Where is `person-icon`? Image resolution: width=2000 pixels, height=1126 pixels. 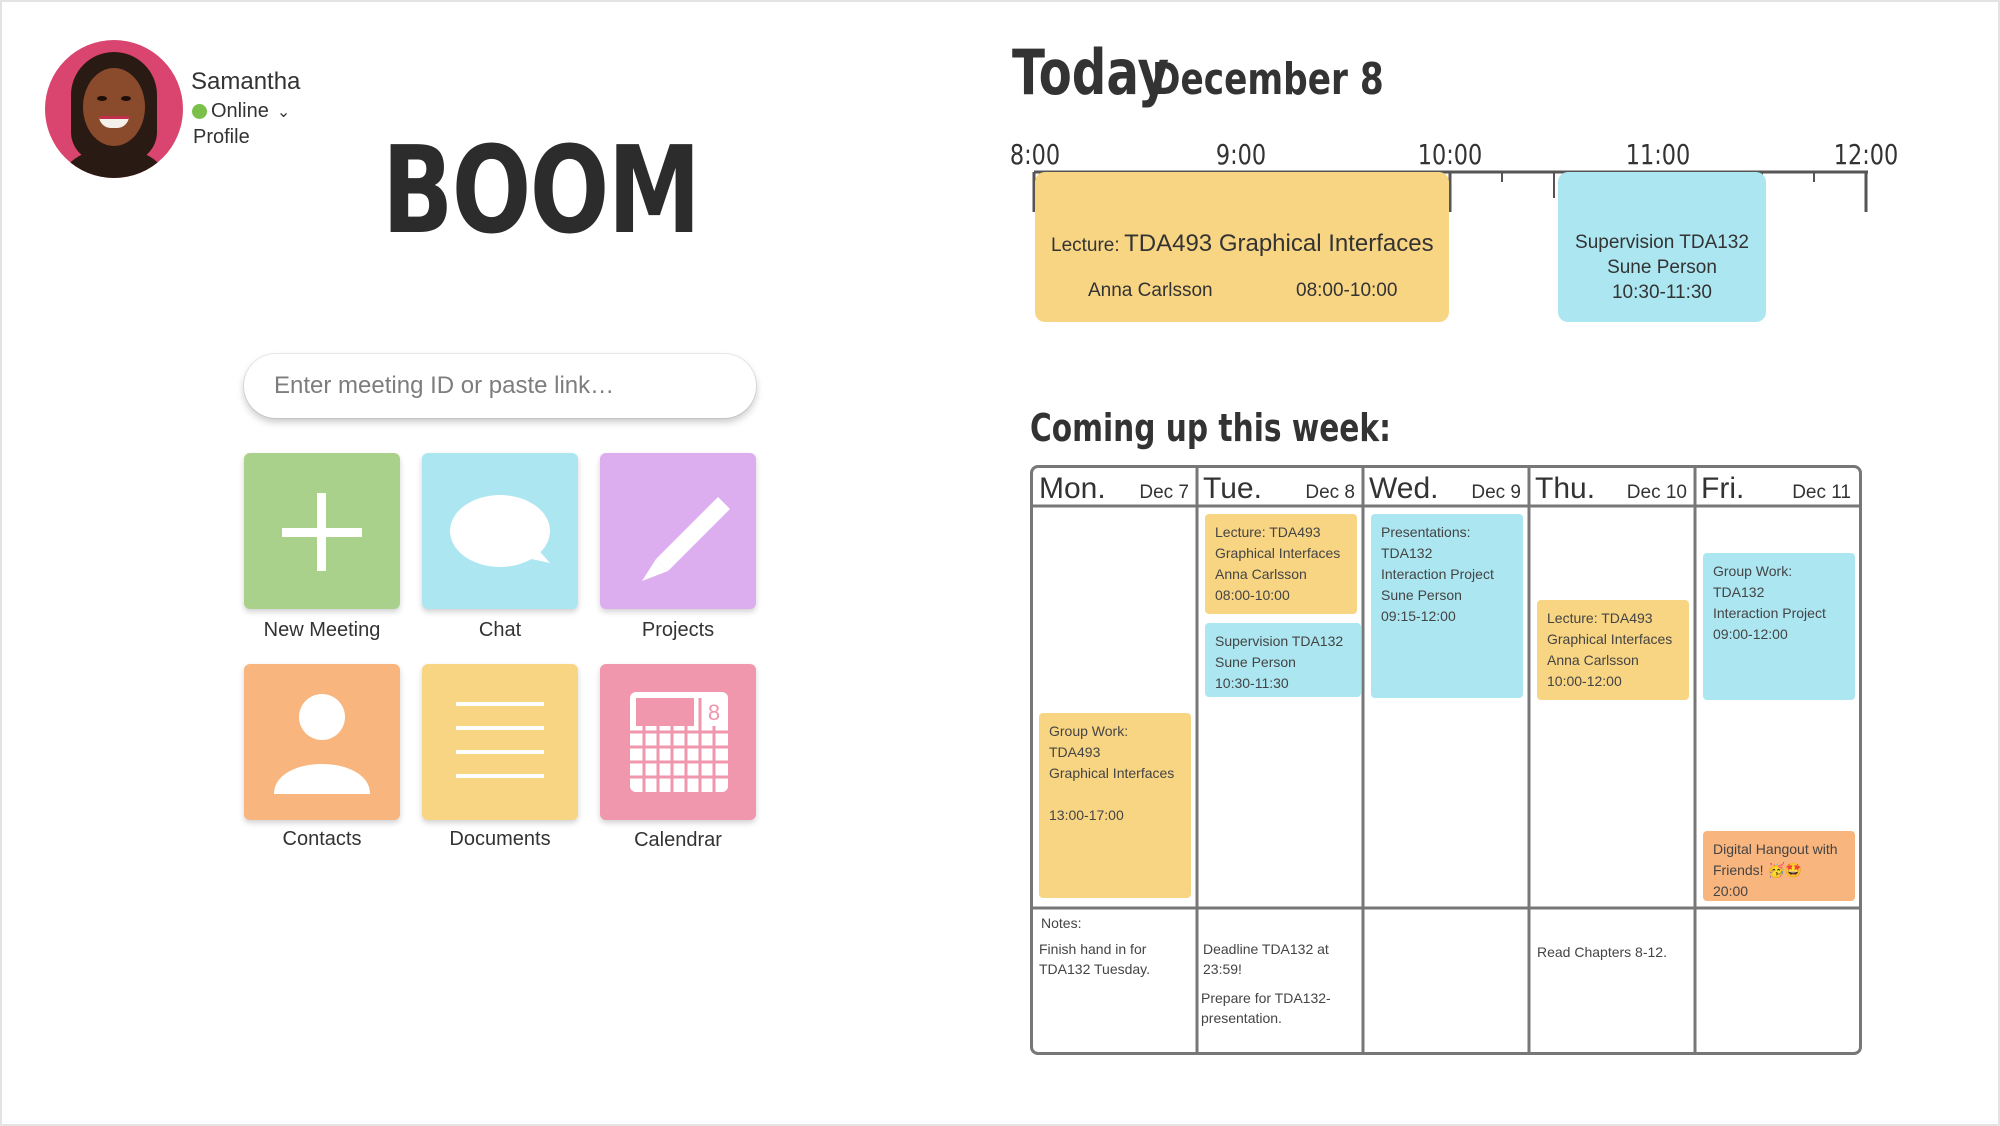 person-icon is located at coordinates (322, 744).